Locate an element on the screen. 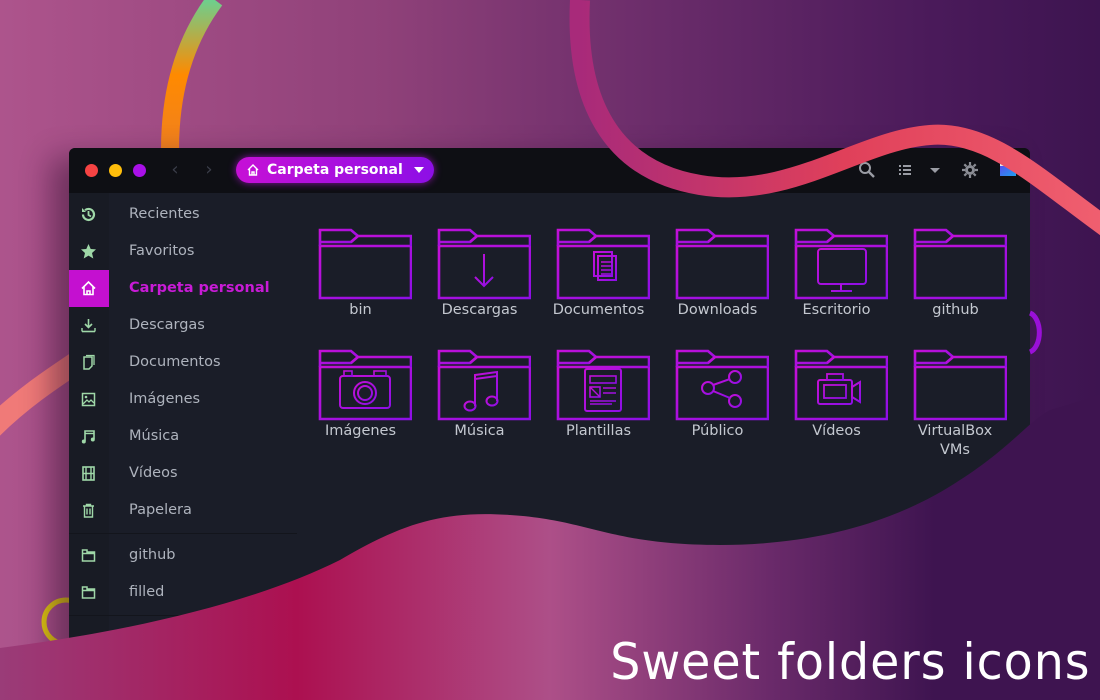 The height and width of the screenshot is (700, 1100). sidebar-item-favoritos: Favoritos is located at coordinates (183, 251).